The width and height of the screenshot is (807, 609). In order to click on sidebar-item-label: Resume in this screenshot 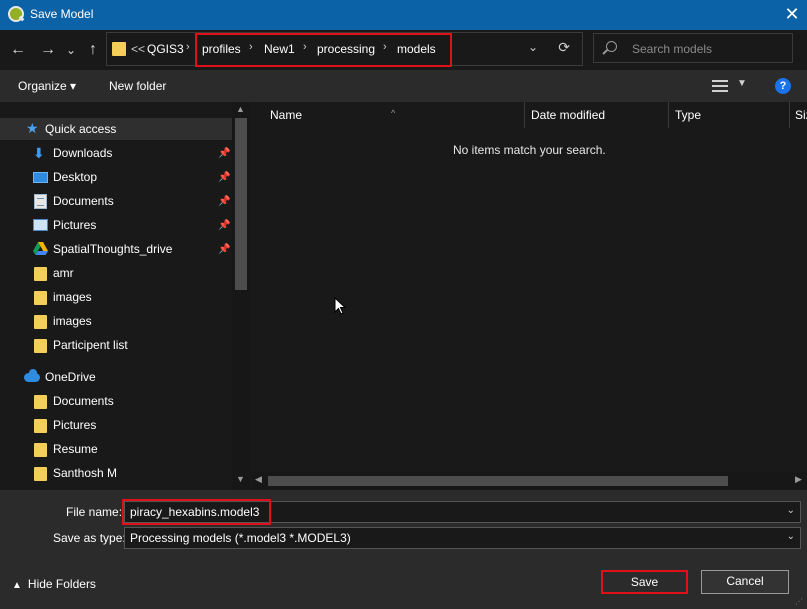, I will do `click(75, 449)`.